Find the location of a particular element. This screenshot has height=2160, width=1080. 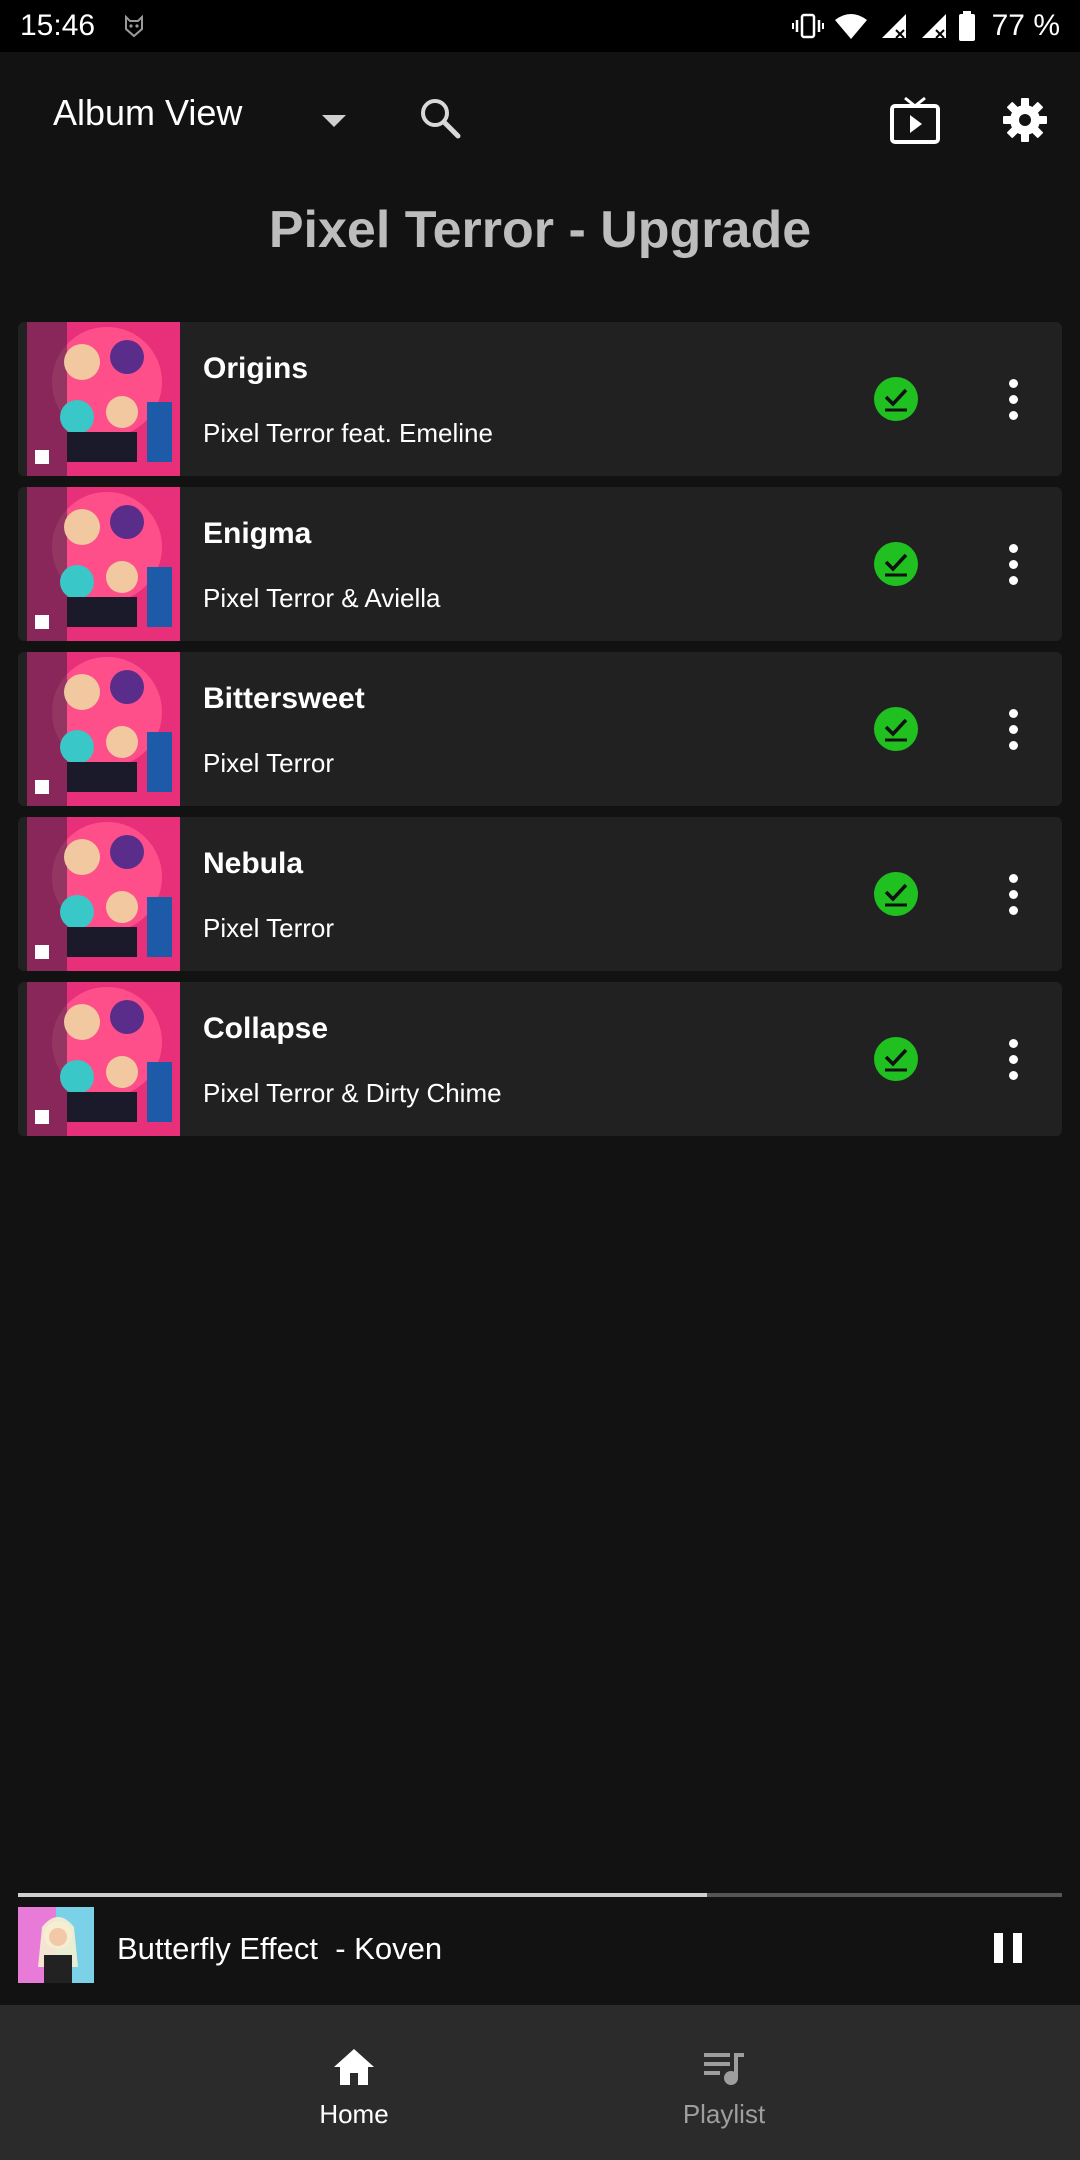

app-bar: Album View is located at coordinates (540, 120).